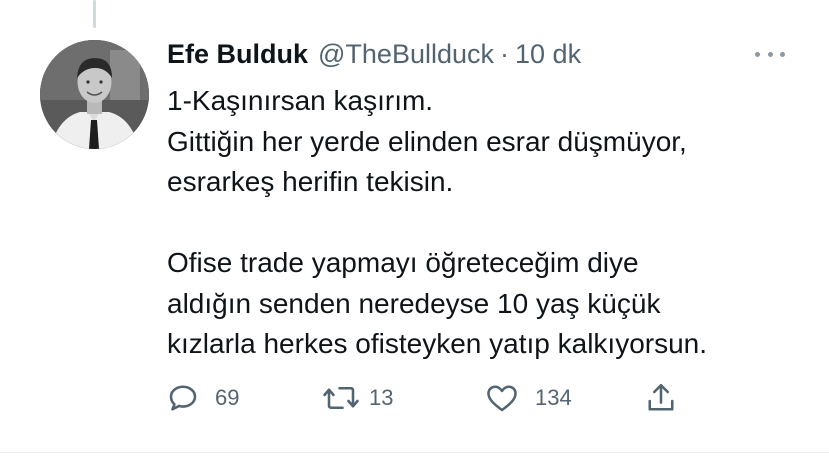  I want to click on like-icon, so click(502, 398).